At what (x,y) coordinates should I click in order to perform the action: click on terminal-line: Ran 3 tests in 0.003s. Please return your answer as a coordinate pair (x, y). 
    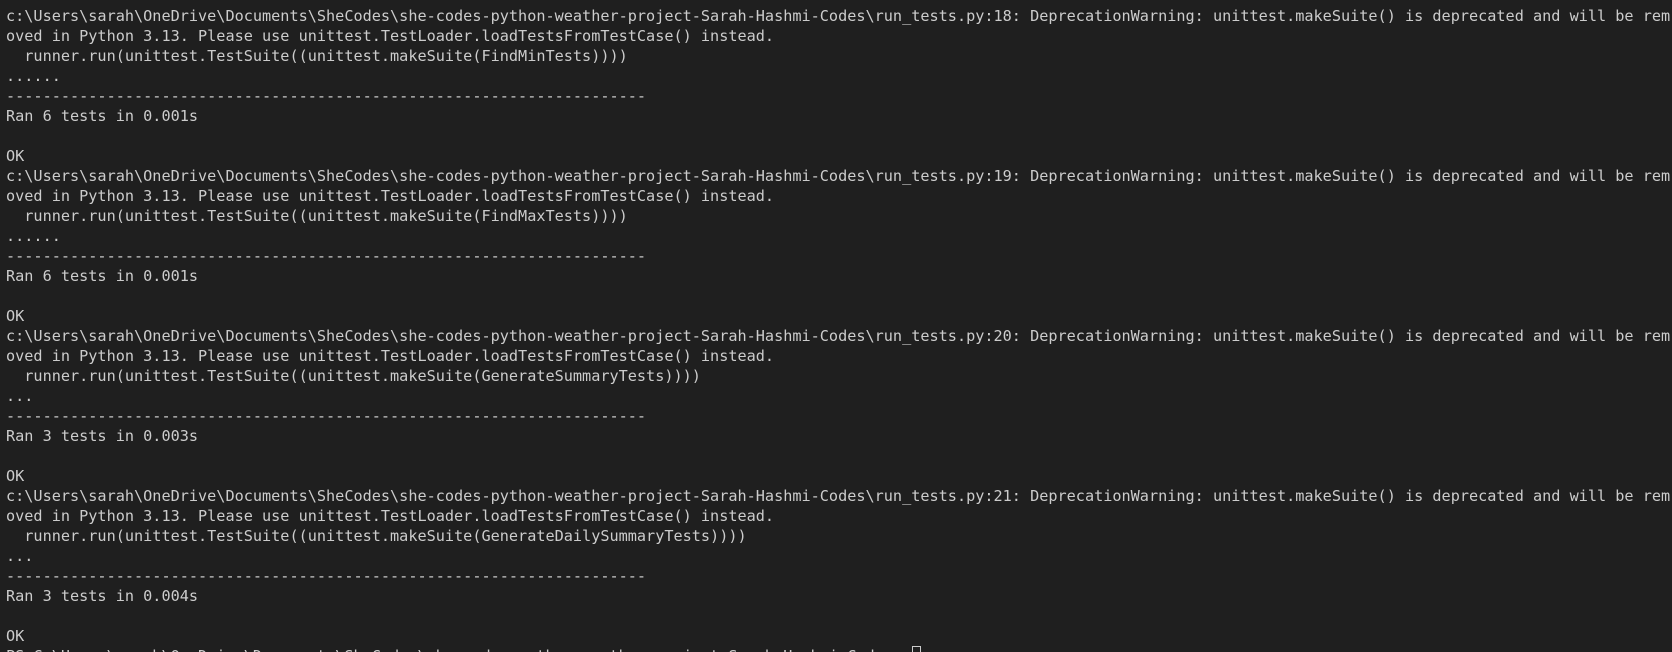
    Looking at the image, I should click on (102, 436).